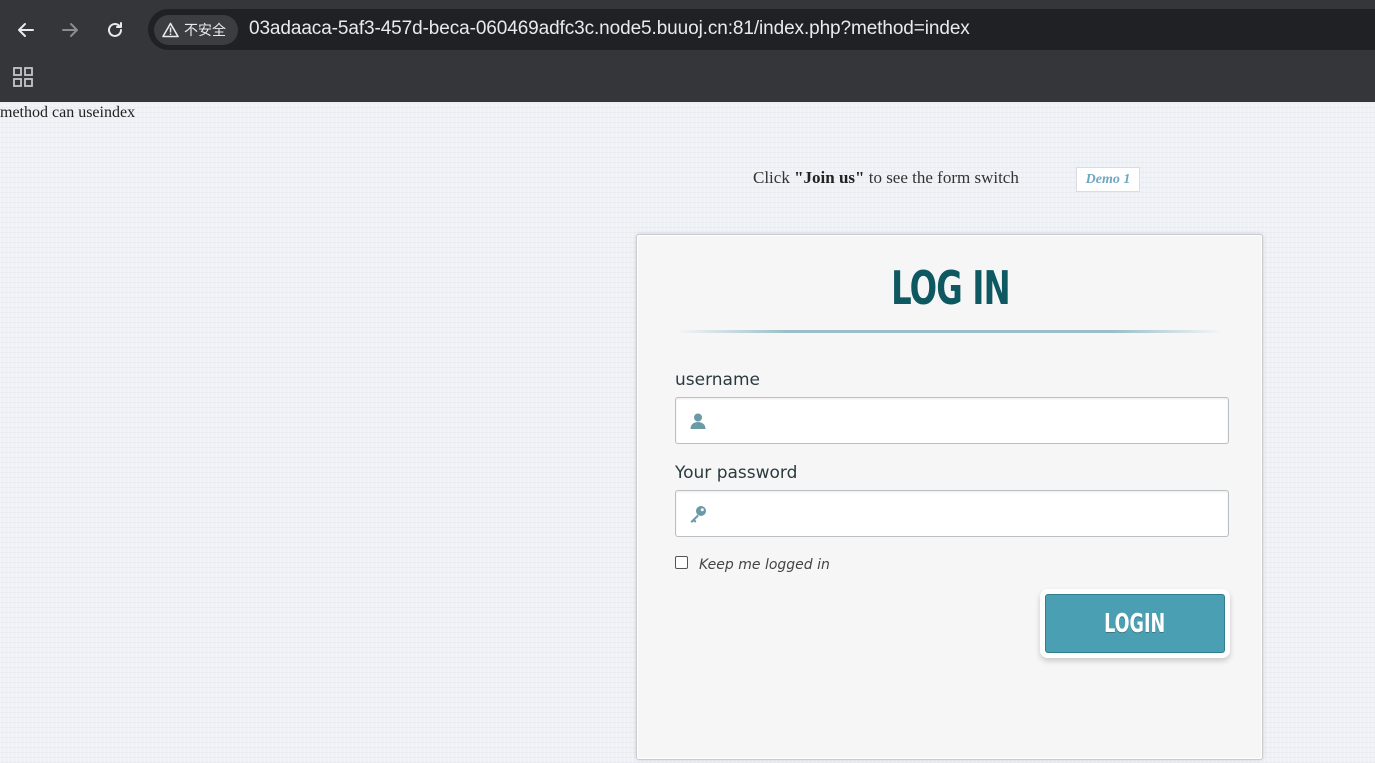 Image resolution: width=1375 pixels, height=763 pixels. Describe the element at coordinates (764, 565) in the screenshot. I see `keep-logged-in-label: Keep me logged in` at that location.